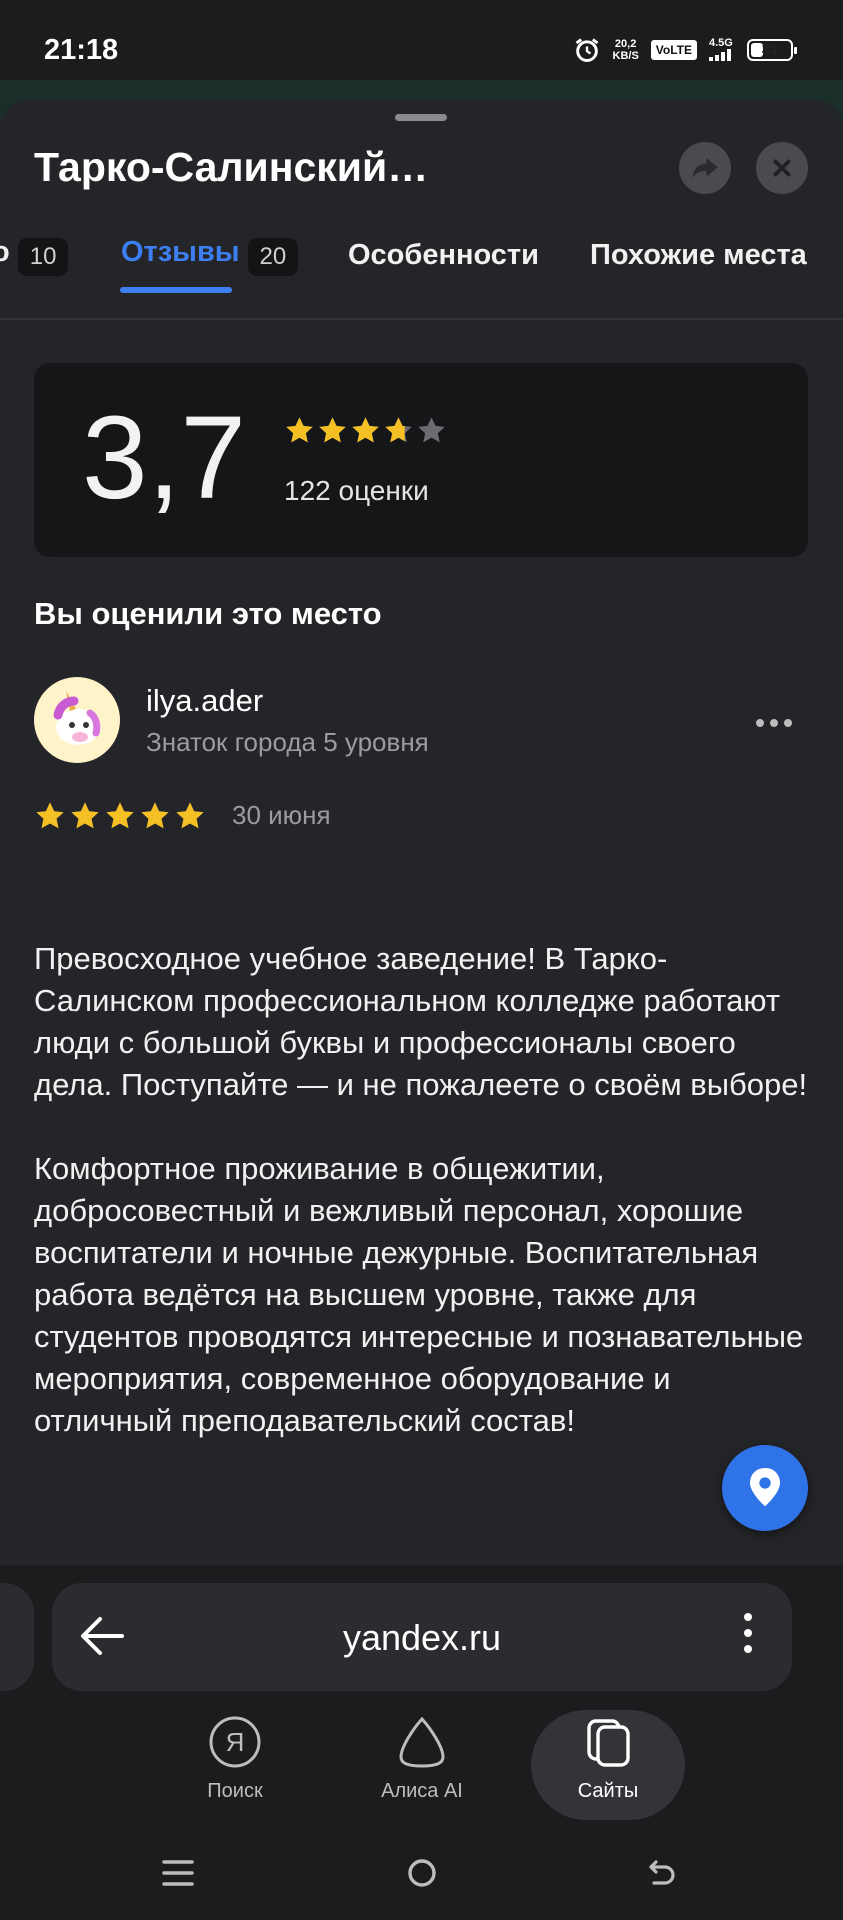 This screenshot has height=1920, width=843. I want to click on battery-level: 31, so click(770, 49).